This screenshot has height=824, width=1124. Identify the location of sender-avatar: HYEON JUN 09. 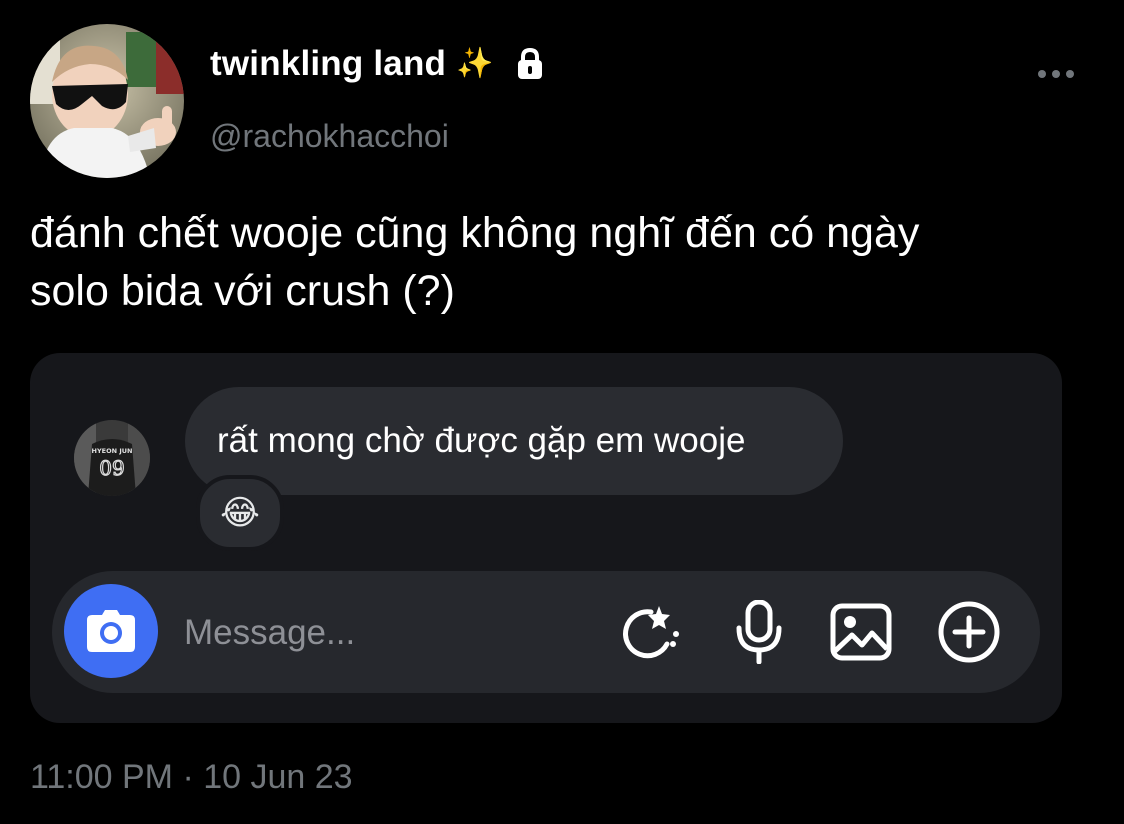
(112, 458).